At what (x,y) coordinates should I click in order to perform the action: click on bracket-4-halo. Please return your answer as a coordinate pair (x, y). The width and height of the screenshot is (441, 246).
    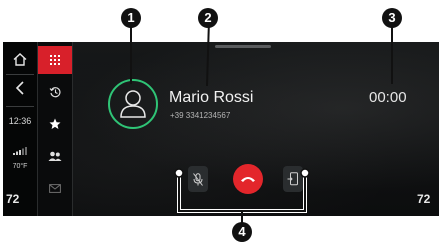
    Looking at the image, I should click on (242, 194).